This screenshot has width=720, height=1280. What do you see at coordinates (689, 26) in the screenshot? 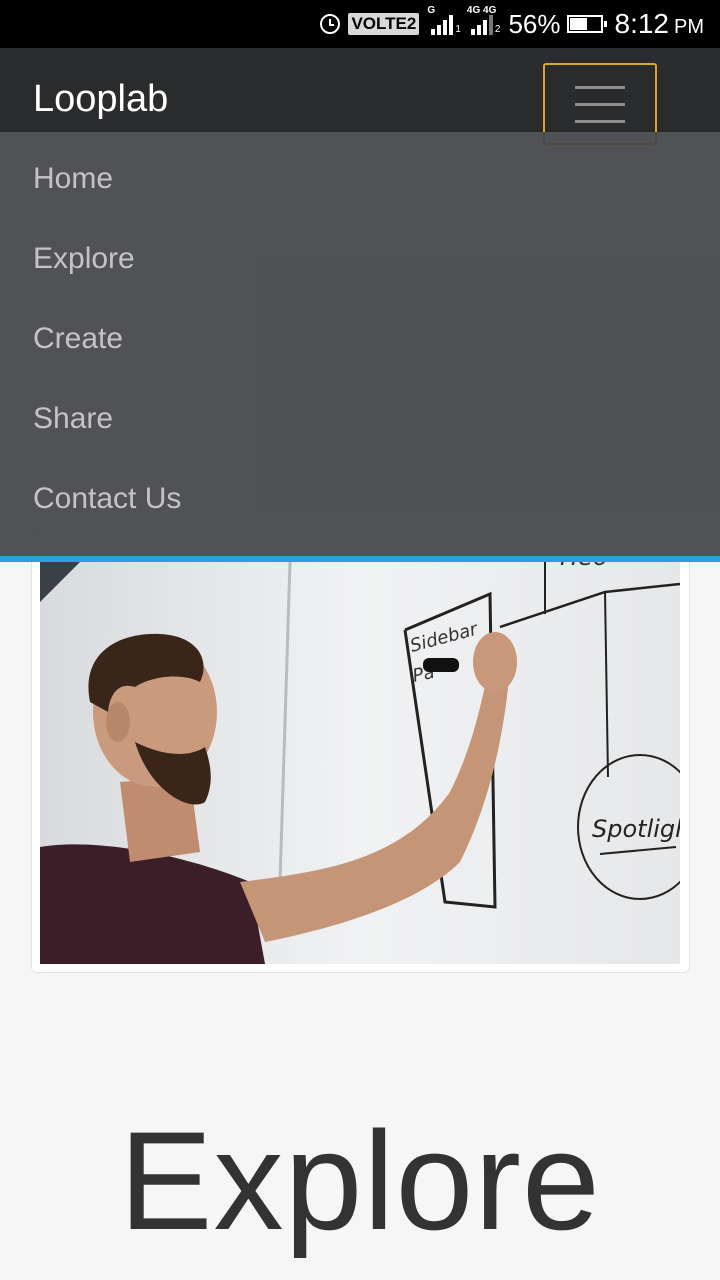
I see `clock-ampm: PM` at bounding box center [689, 26].